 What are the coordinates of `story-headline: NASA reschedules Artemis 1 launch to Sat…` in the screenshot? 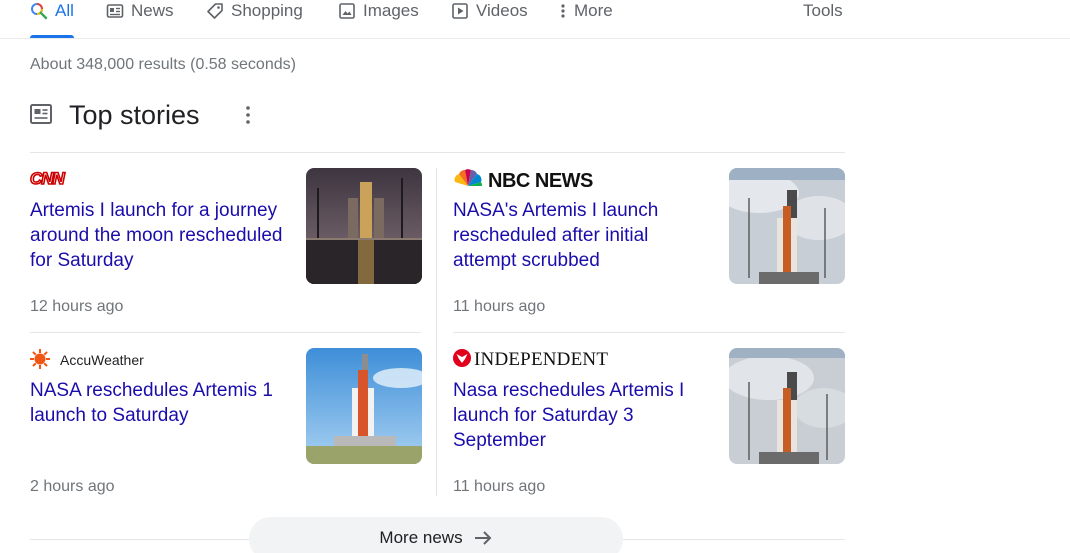 It's located at (160, 403).